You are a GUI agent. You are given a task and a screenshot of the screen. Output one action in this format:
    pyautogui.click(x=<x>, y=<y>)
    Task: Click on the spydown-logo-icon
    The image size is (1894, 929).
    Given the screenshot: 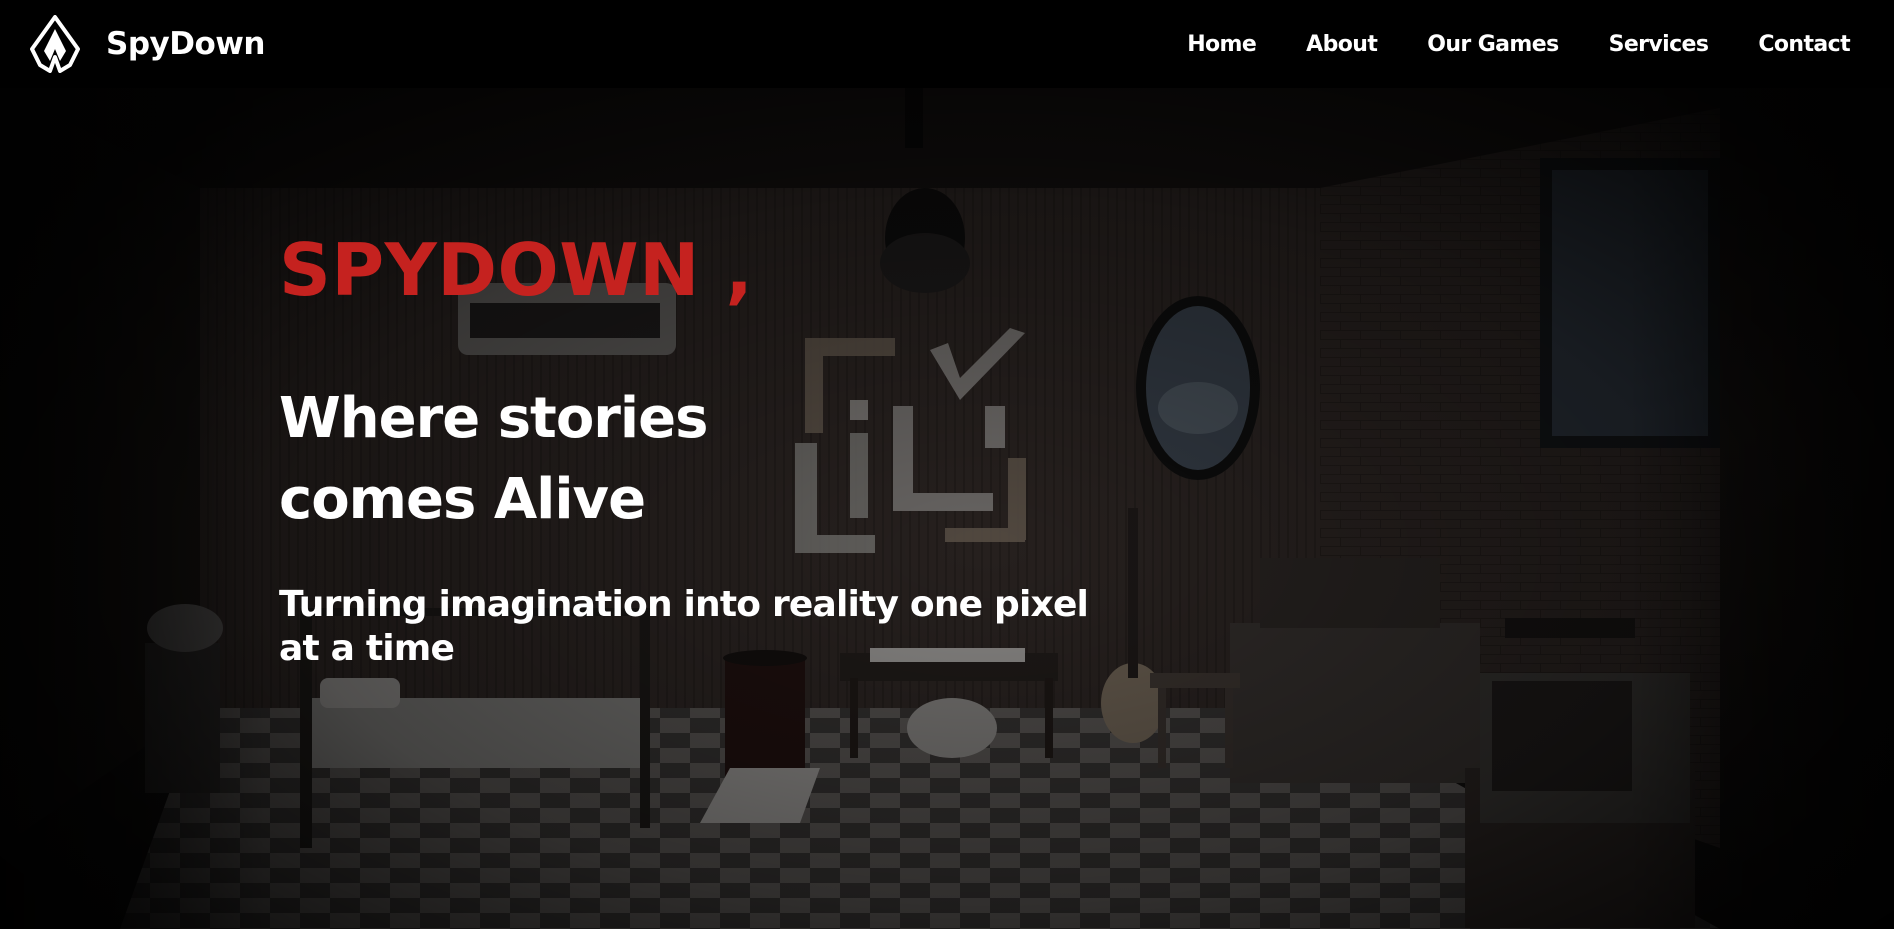 What is the action you would take?
    pyautogui.click(x=55, y=44)
    